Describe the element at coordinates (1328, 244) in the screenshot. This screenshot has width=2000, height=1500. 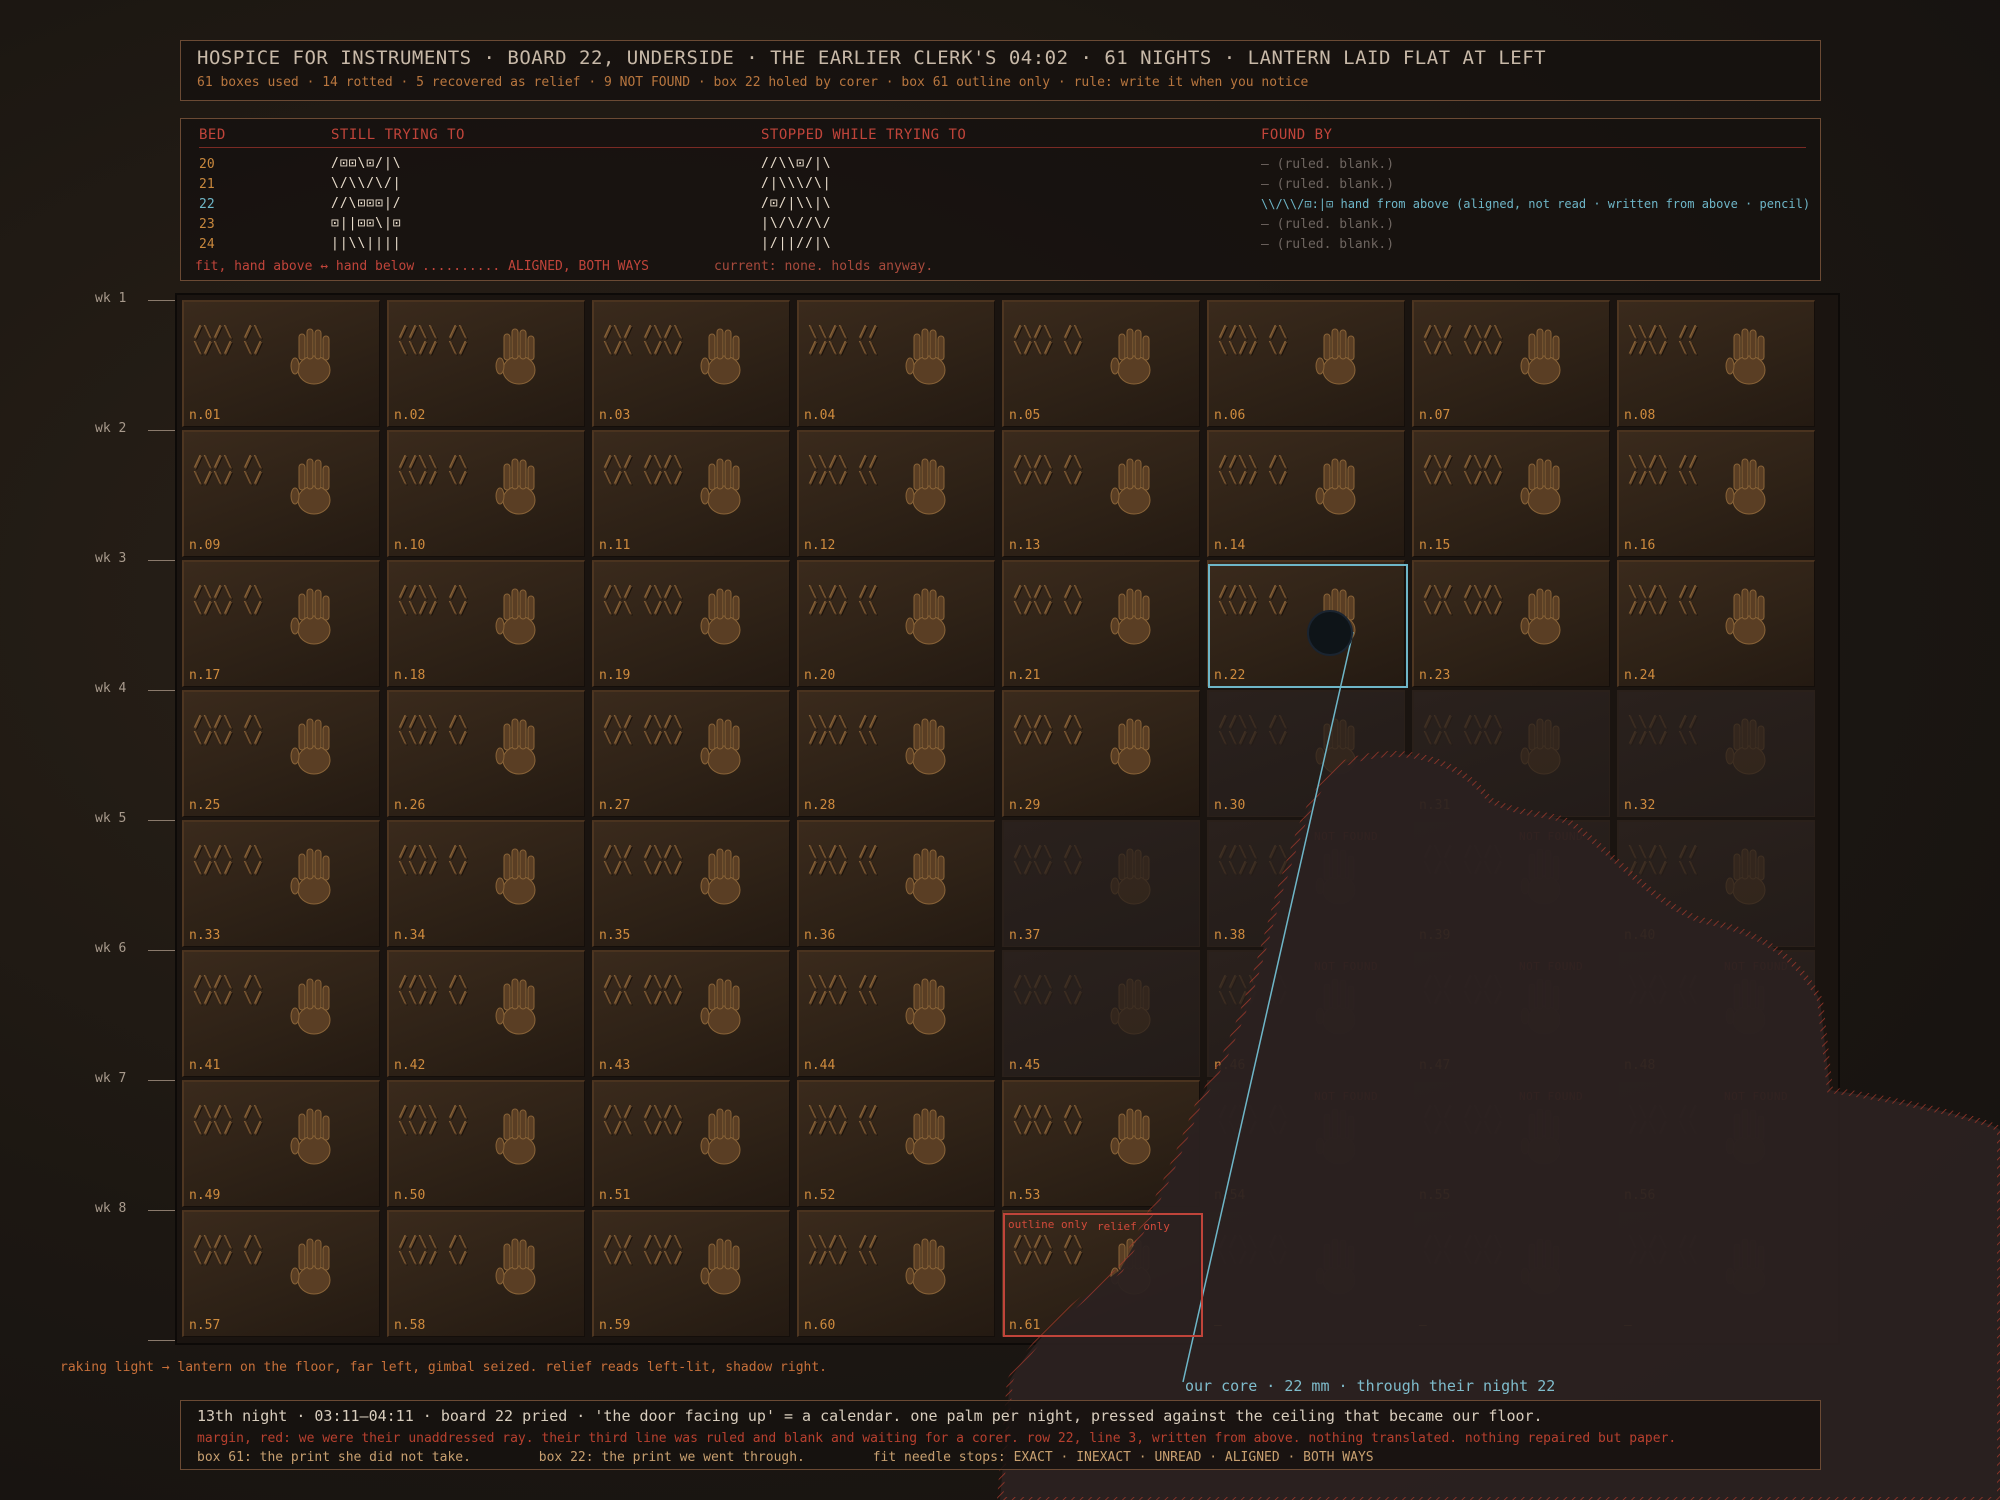
I see `ledger-found: — (ruled. blank.)` at that location.